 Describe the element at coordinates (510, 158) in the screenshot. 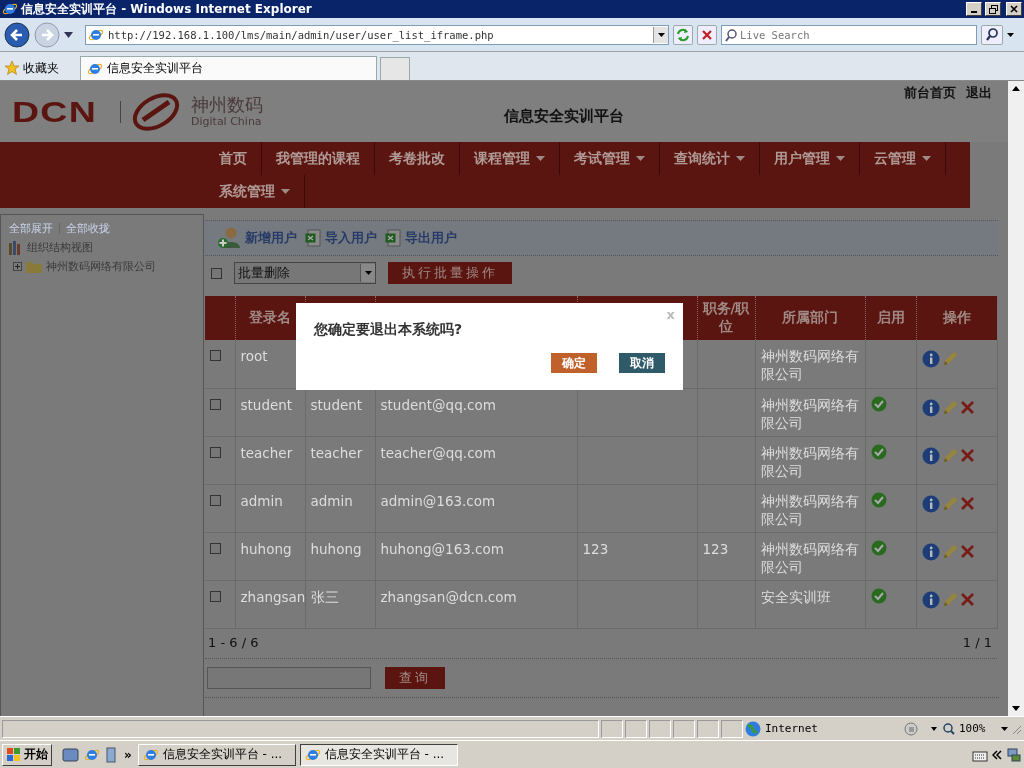

I see `nav-item: 课程管理` at that location.